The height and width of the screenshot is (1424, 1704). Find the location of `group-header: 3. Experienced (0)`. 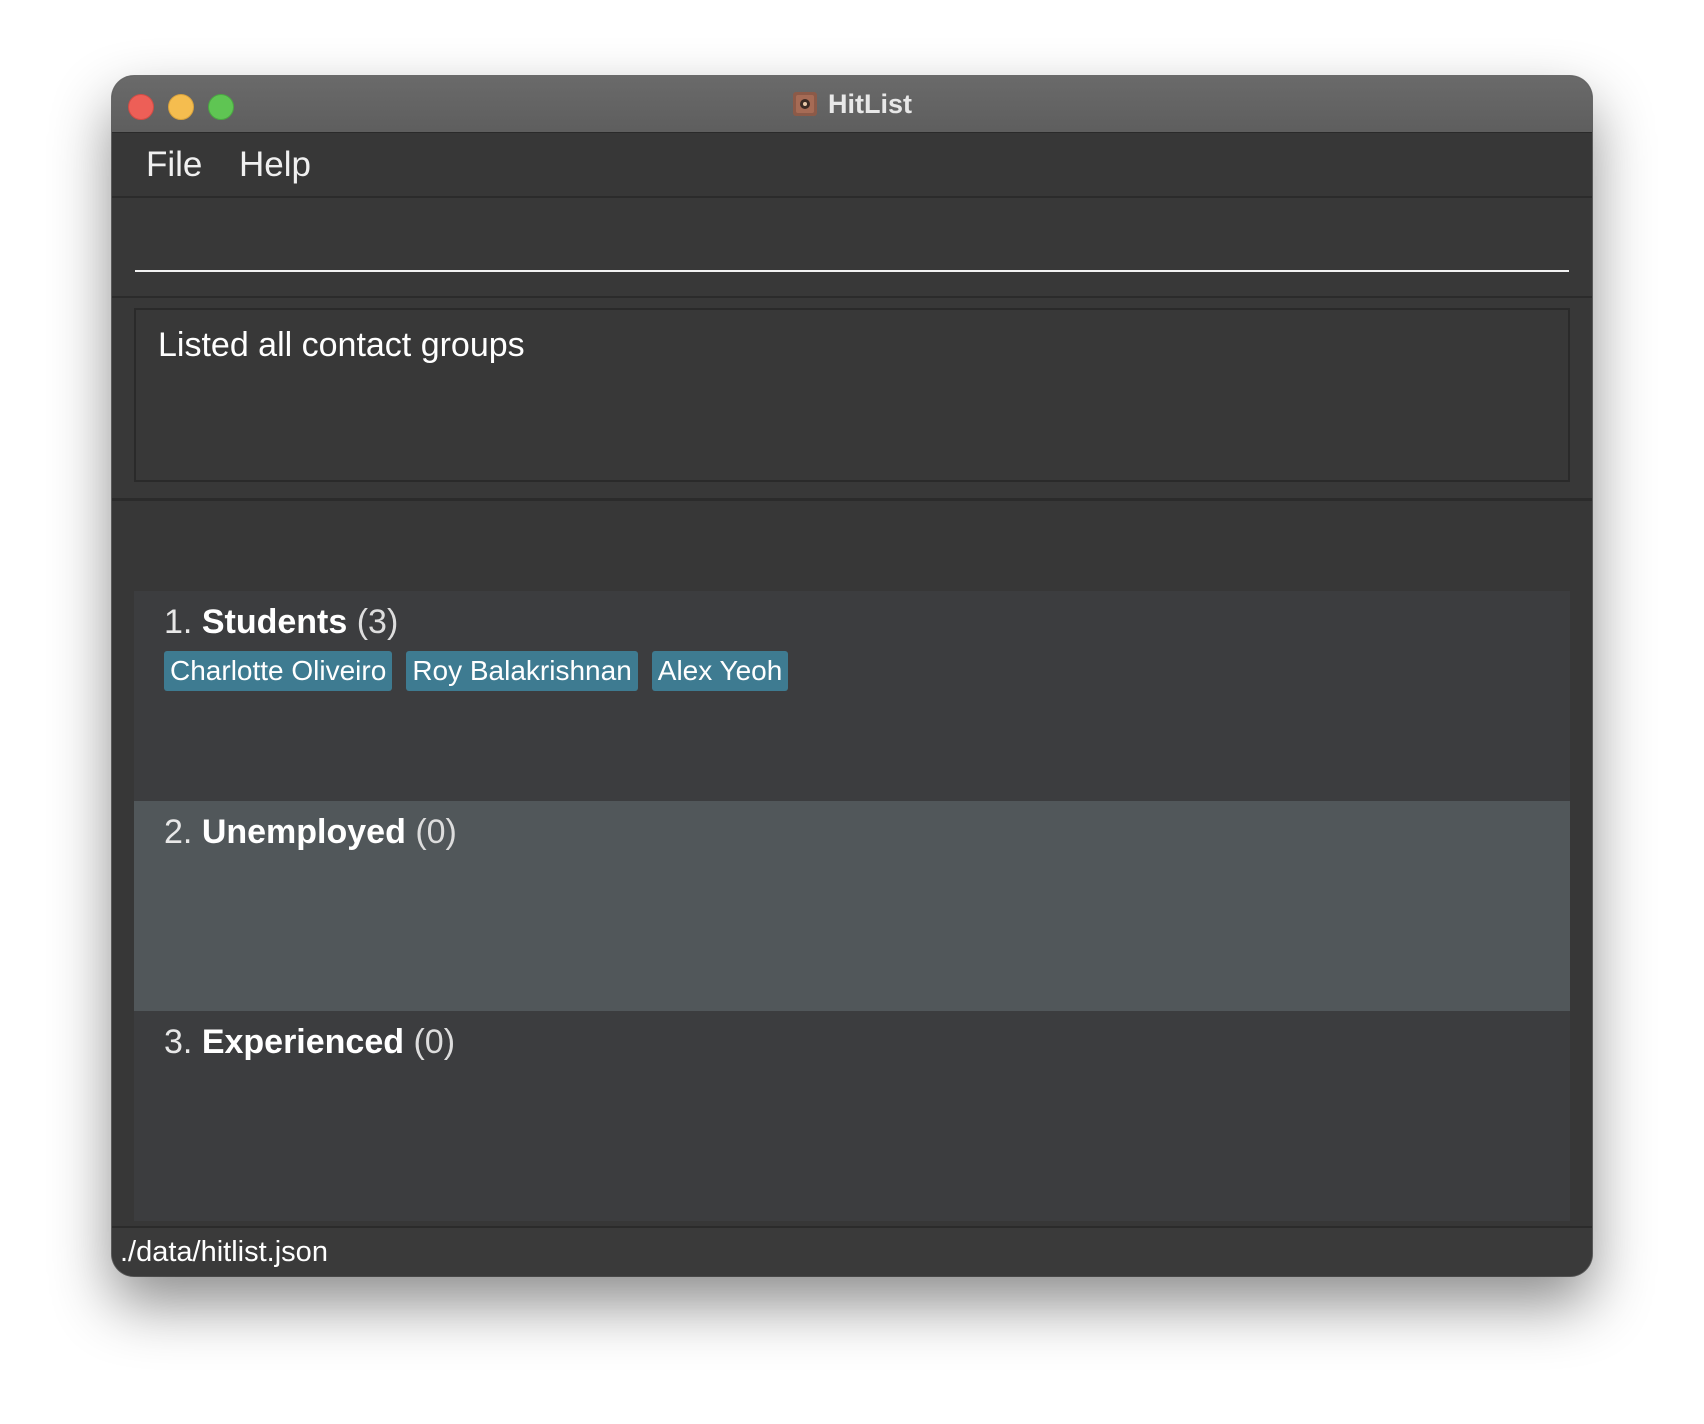

group-header: 3. Experienced (0) is located at coordinates (309, 1042).